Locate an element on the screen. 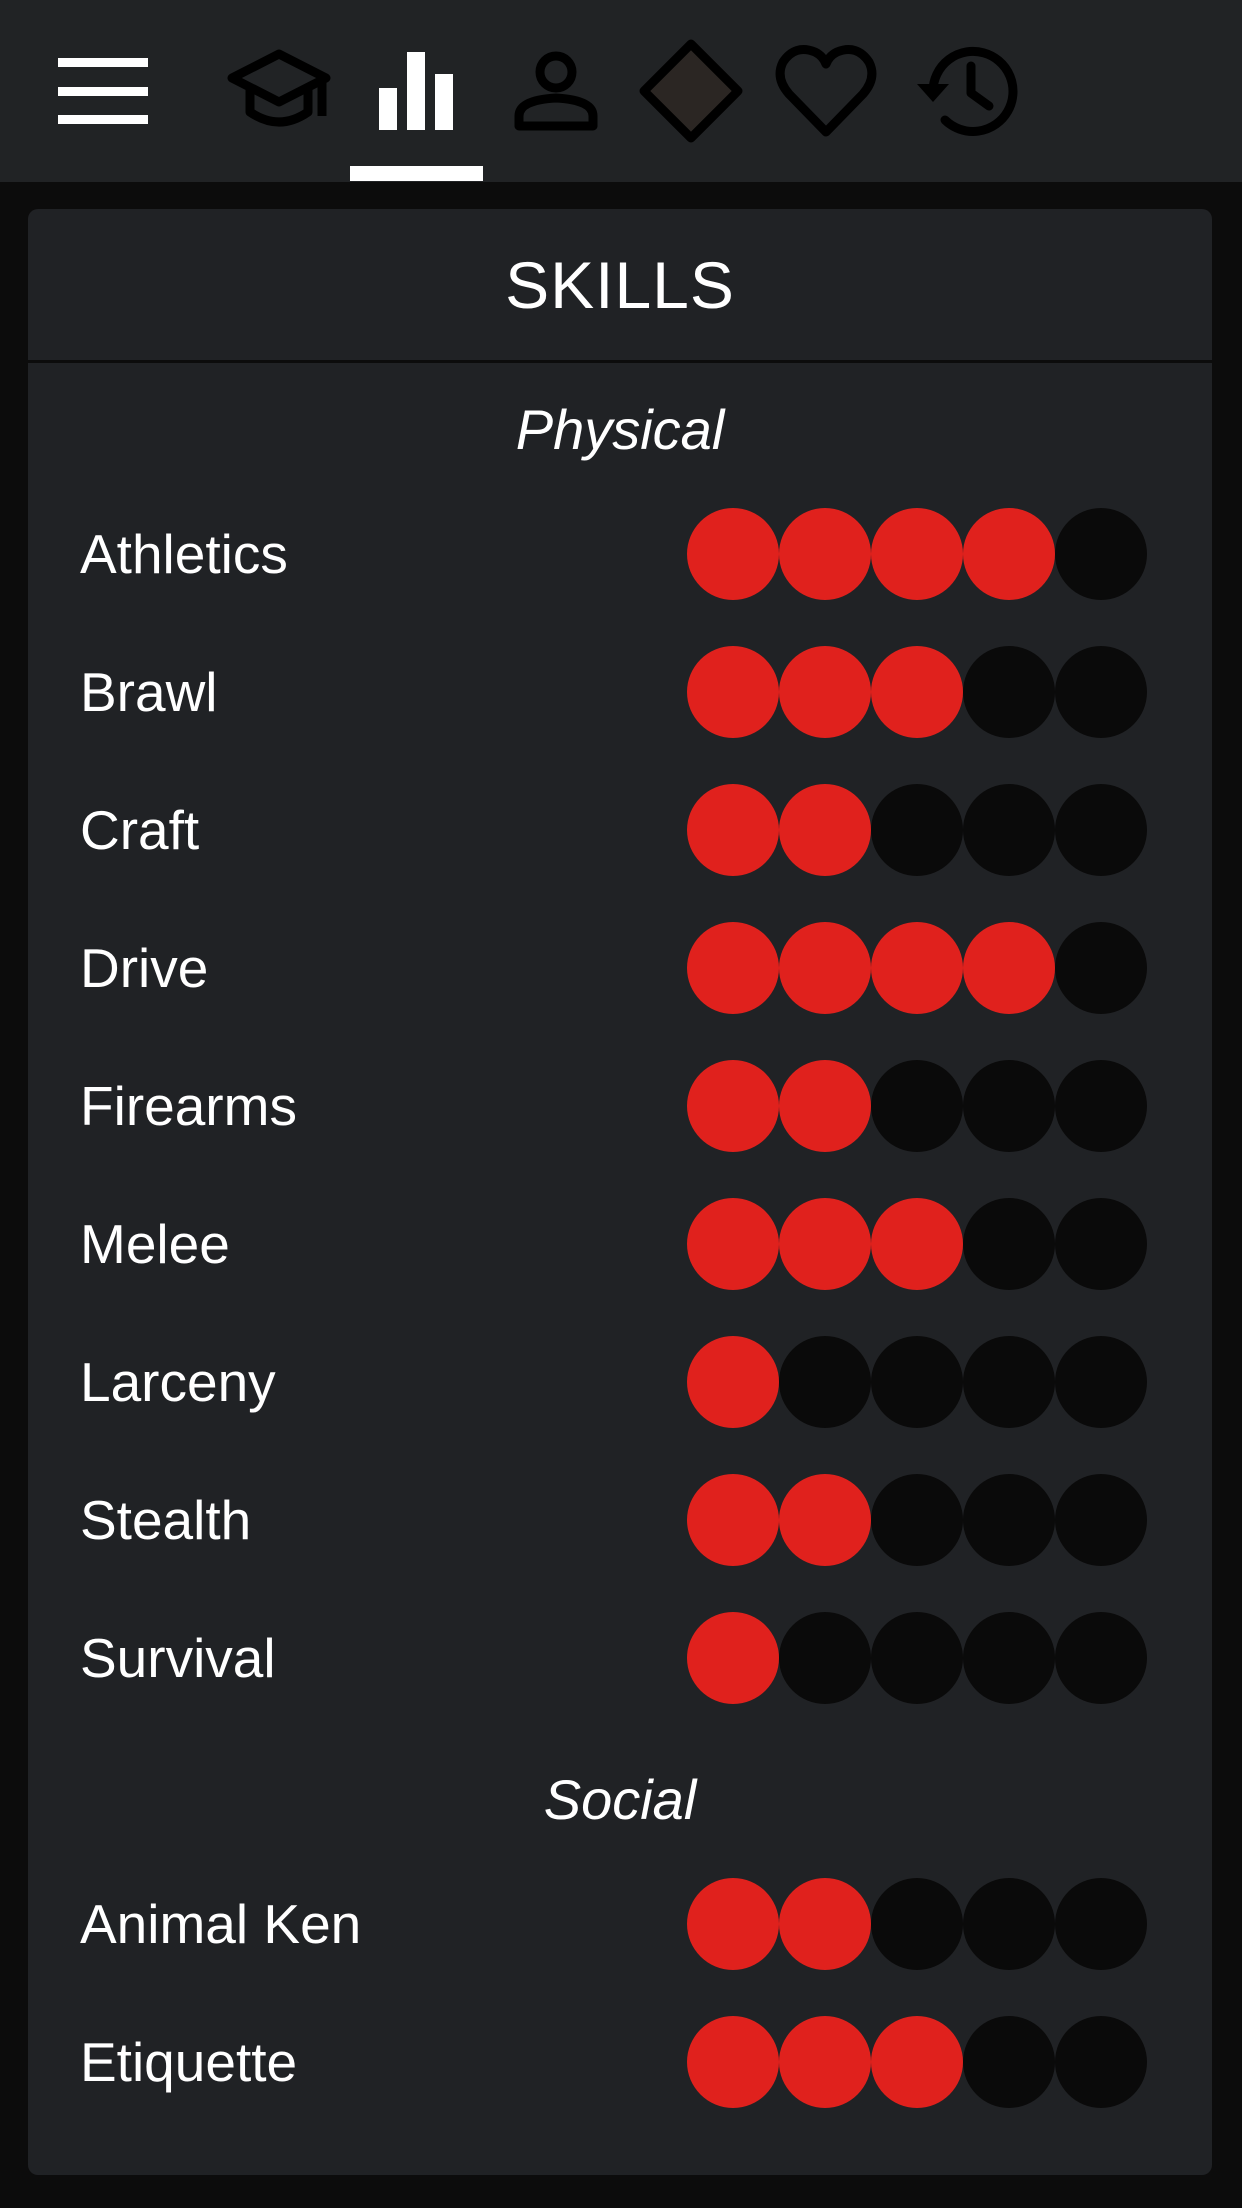 The width and height of the screenshot is (1242, 2208). skill-row-larceny: Larceny is located at coordinates (620, 1382).